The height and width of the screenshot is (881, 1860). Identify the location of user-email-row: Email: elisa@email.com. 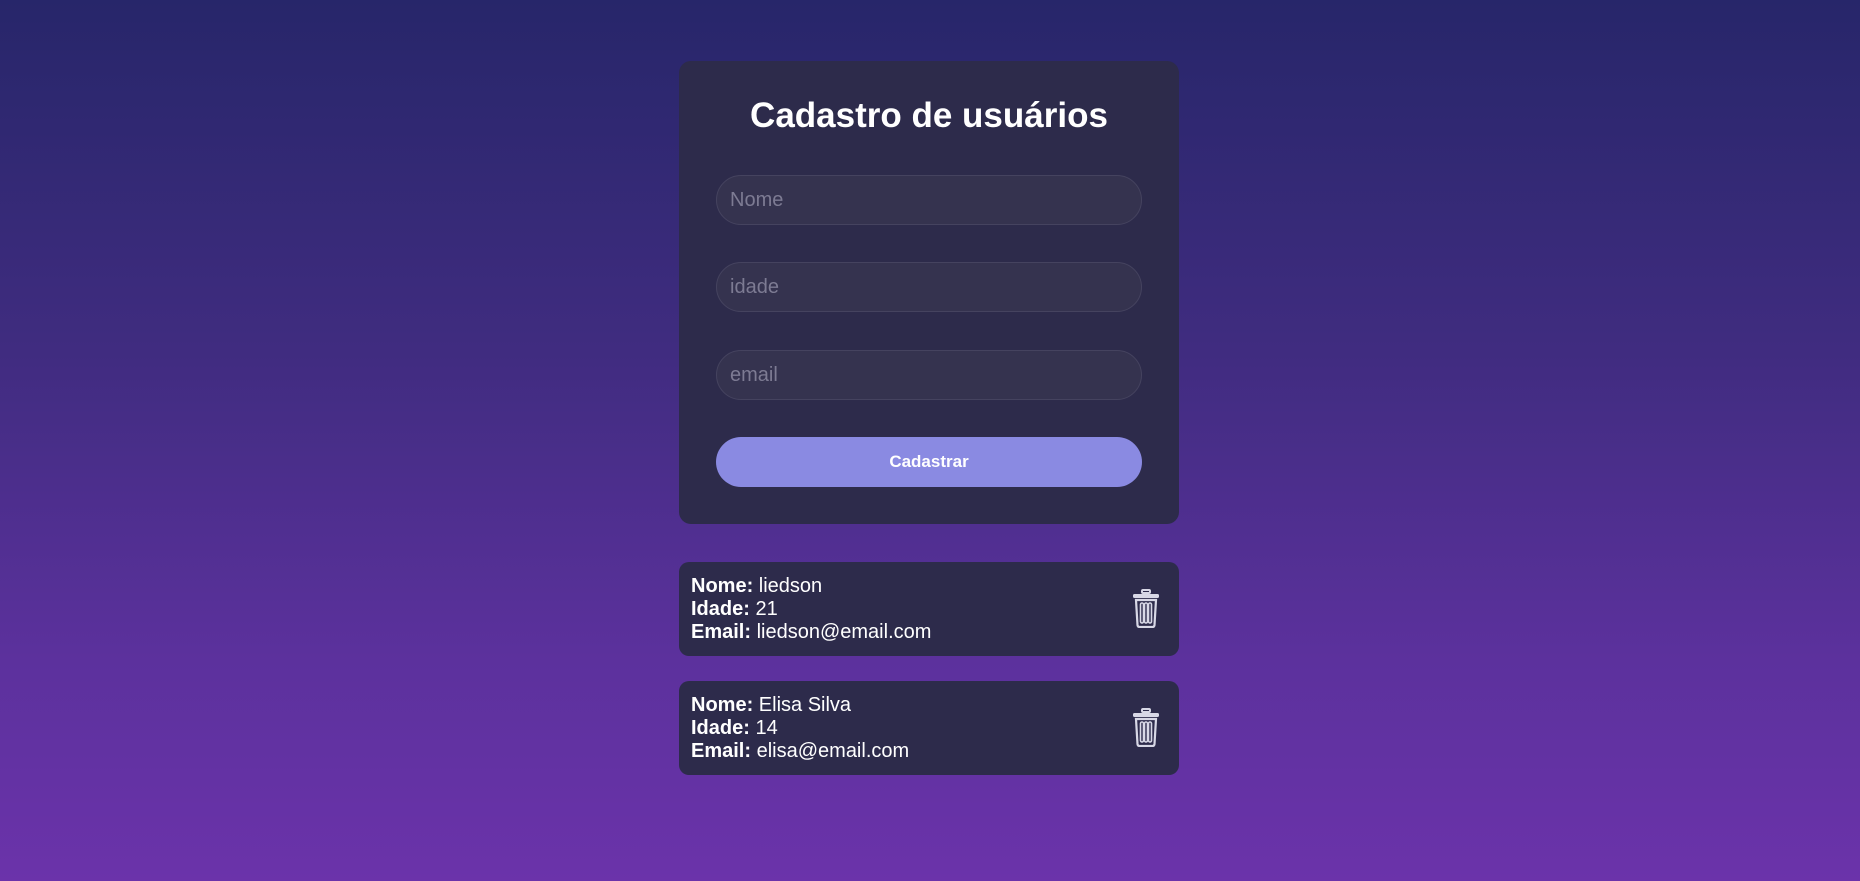
(929, 751).